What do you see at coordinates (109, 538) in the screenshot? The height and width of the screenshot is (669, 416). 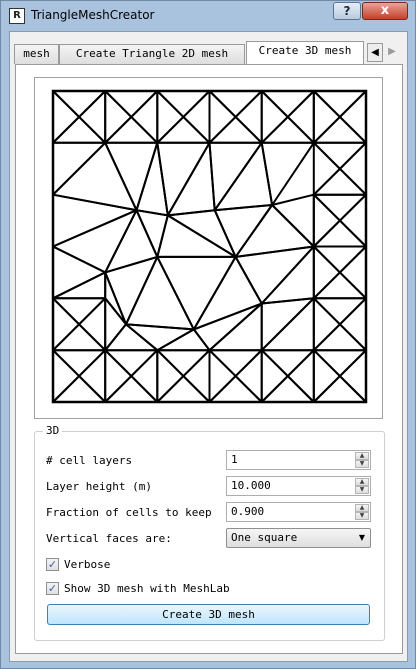 I see `vertical-faces-label: Vertical faces are:` at bounding box center [109, 538].